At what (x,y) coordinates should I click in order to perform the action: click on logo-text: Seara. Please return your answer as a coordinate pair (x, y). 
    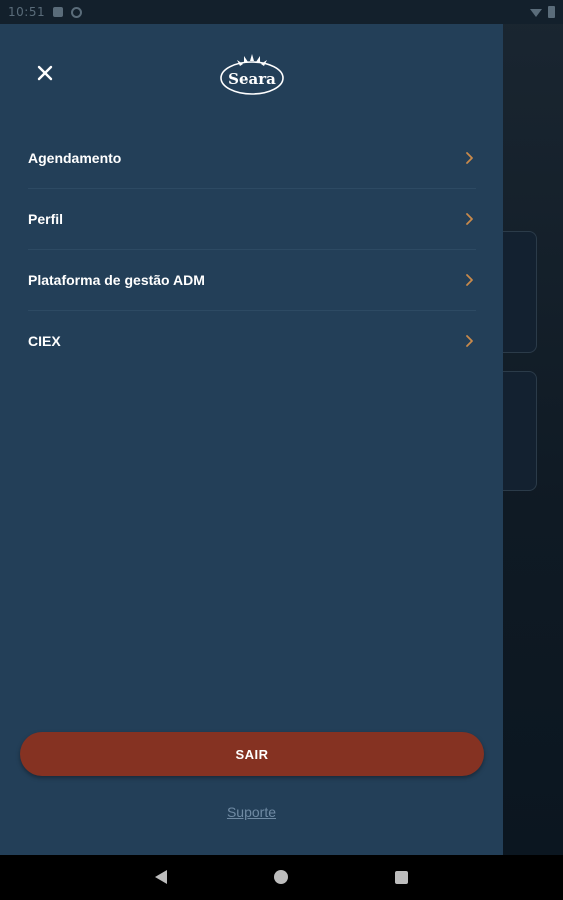
    Looking at the image, I should click on (252, 79).